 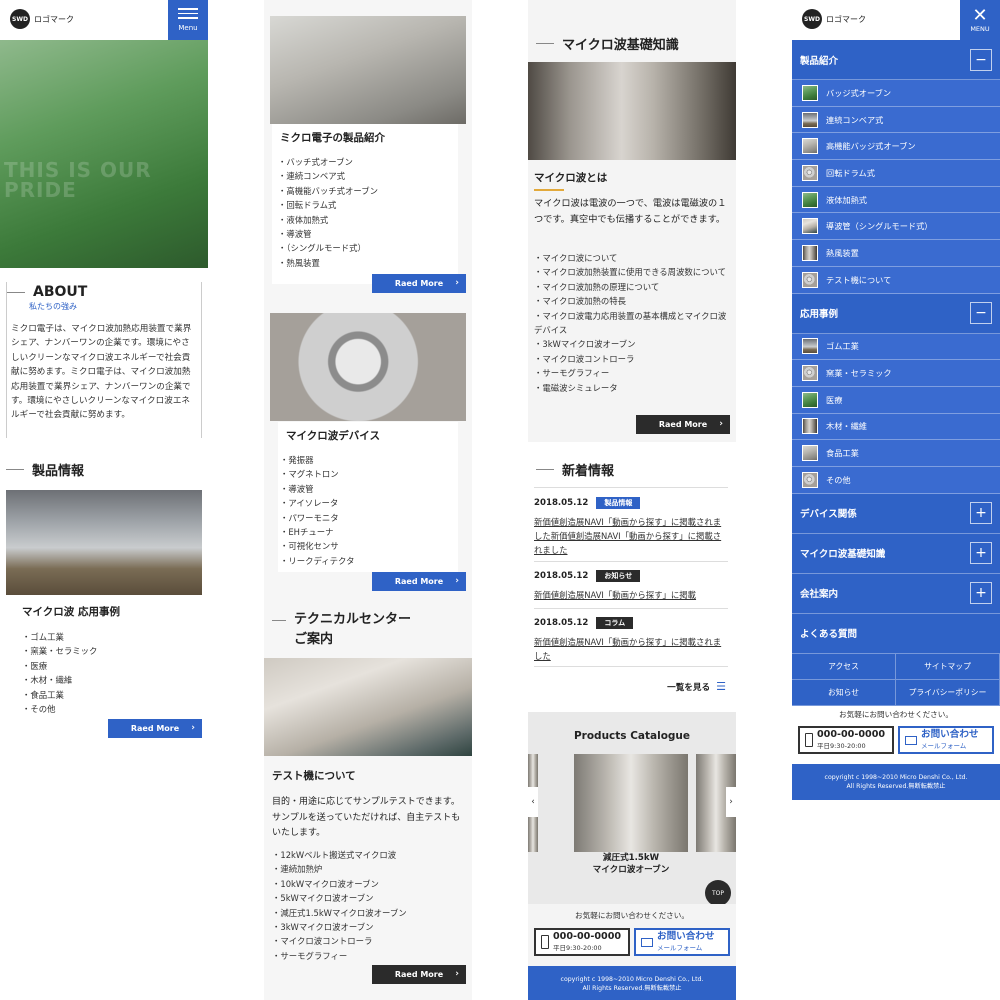 What do you see at coordinates (368, 248) in the screenshot?
I see `list-item: （シングルモード式）` at bounding box center [368, 248].